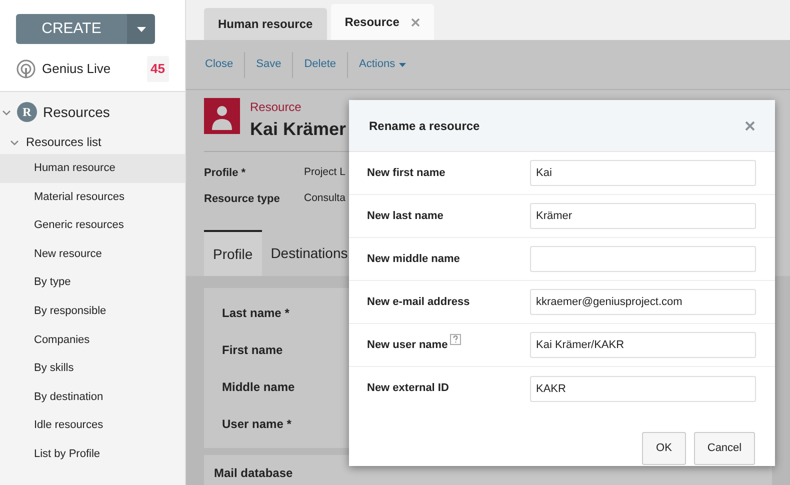 The image size is (790, 485). I want to click on tab: Resource, so click(382, 22).